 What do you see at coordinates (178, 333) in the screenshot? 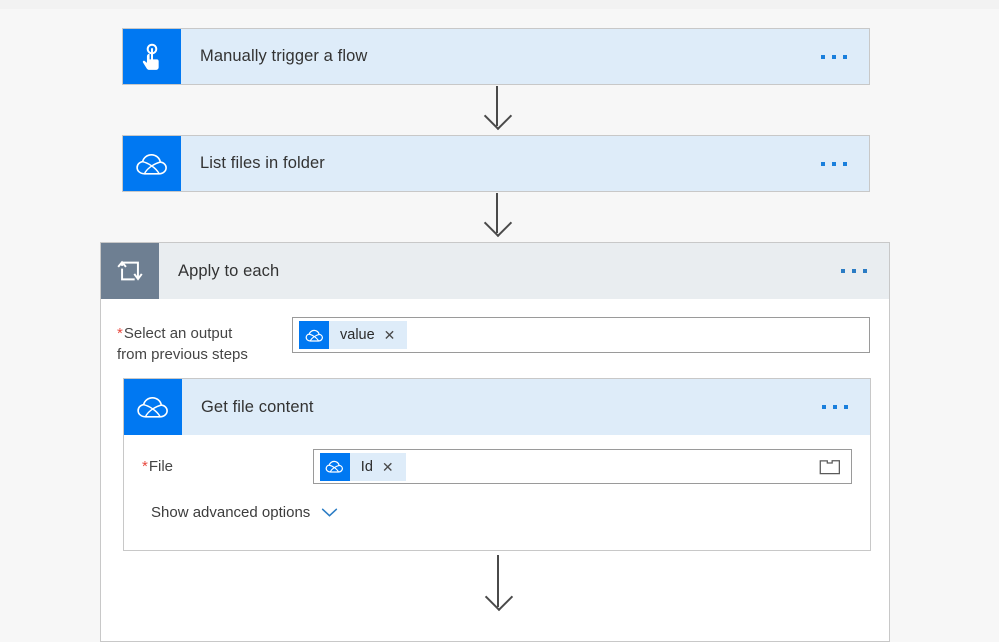
I see `select-output-label-line1: Select an output` at bounding box center [178, 333].